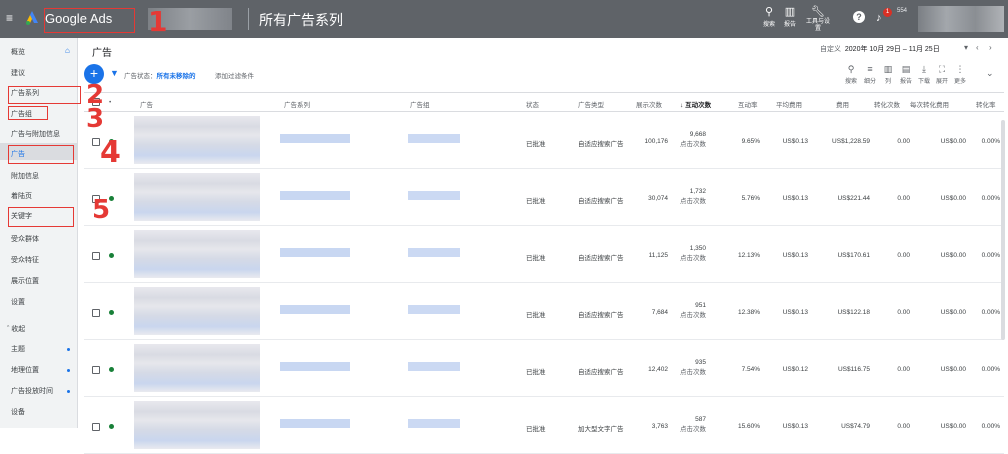  Describe the element at coordinates (695, 104) in the screenshot. I see `column-header-interactions: ↓ 互动次数` at that location.